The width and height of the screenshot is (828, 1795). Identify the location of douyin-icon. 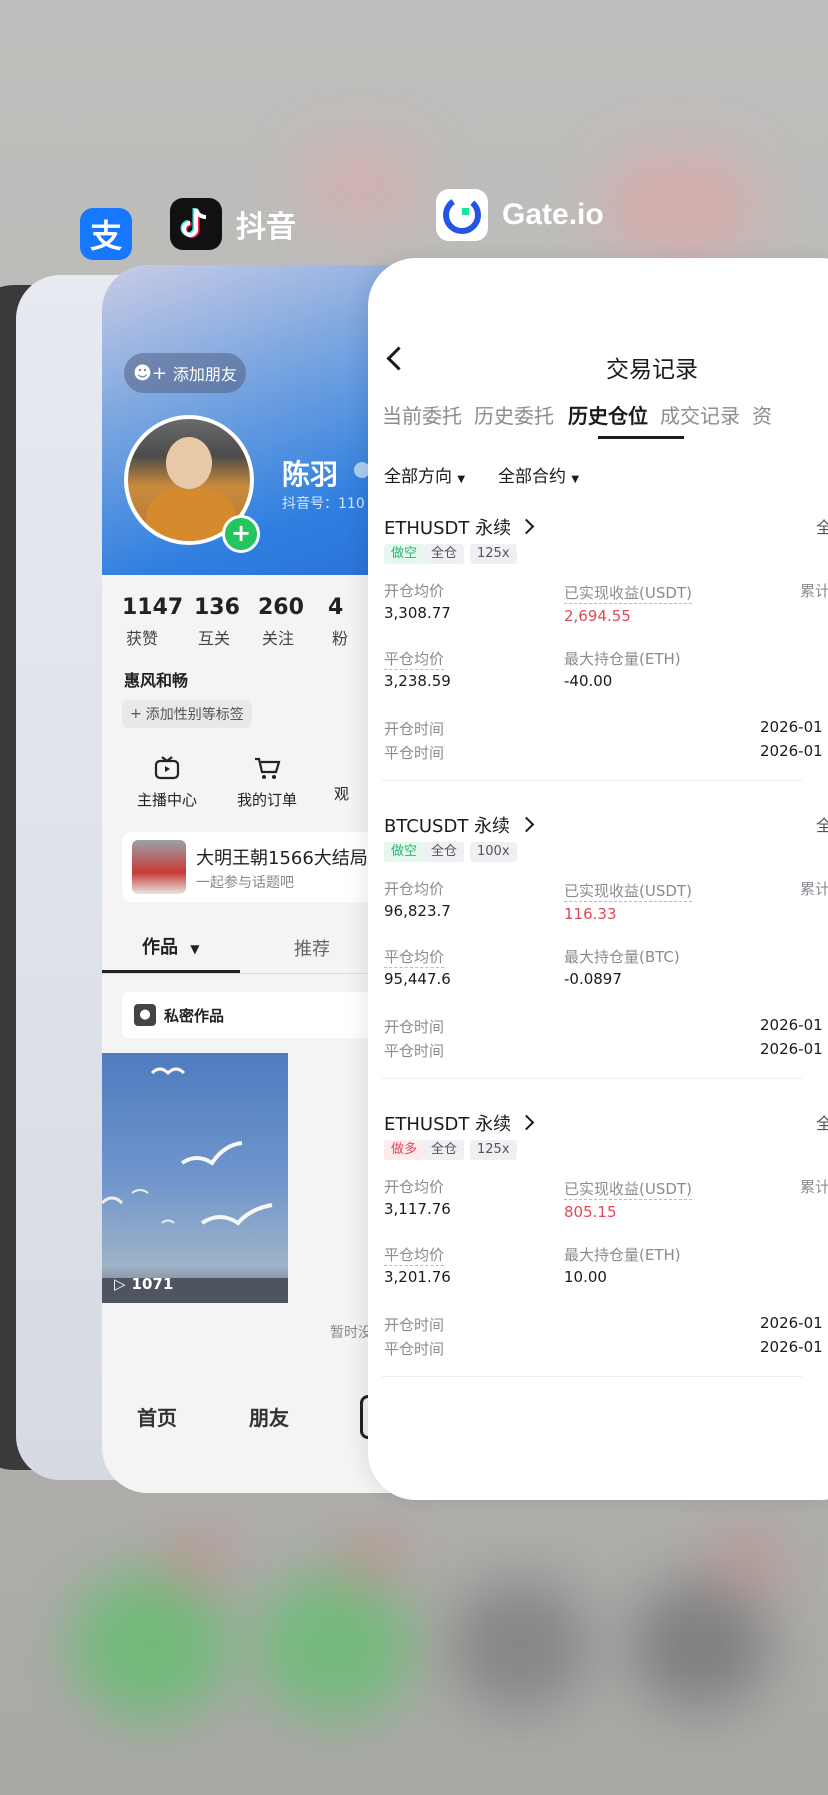
(196, 224).